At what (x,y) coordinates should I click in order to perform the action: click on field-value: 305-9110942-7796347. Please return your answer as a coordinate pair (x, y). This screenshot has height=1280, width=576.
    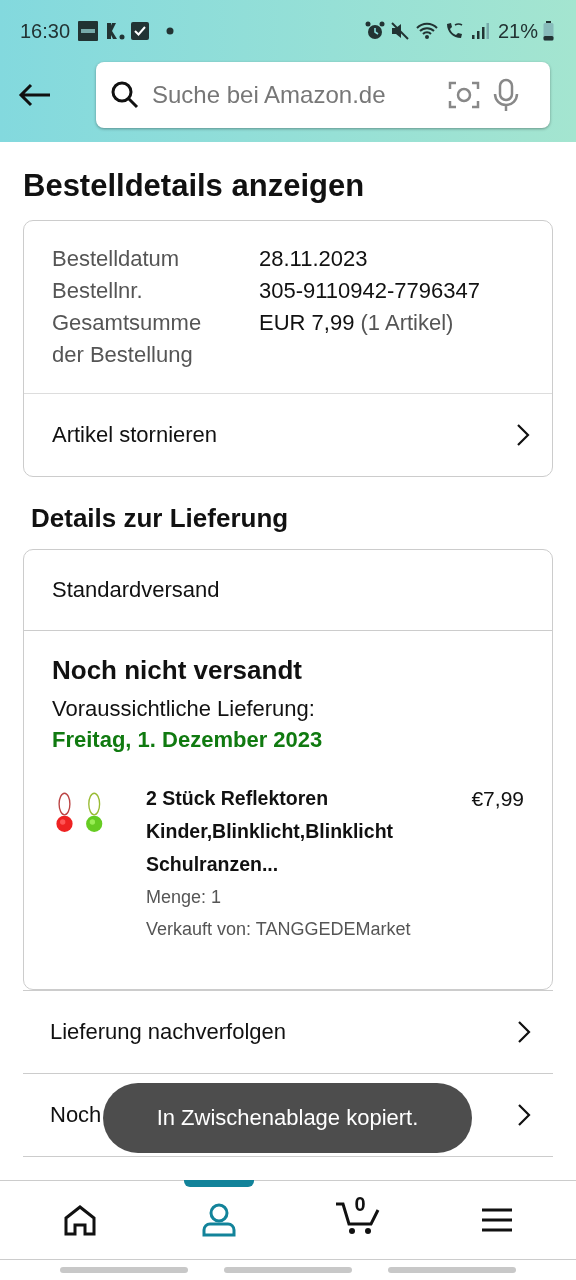
    Looking at the image, I should click on (370, 290).